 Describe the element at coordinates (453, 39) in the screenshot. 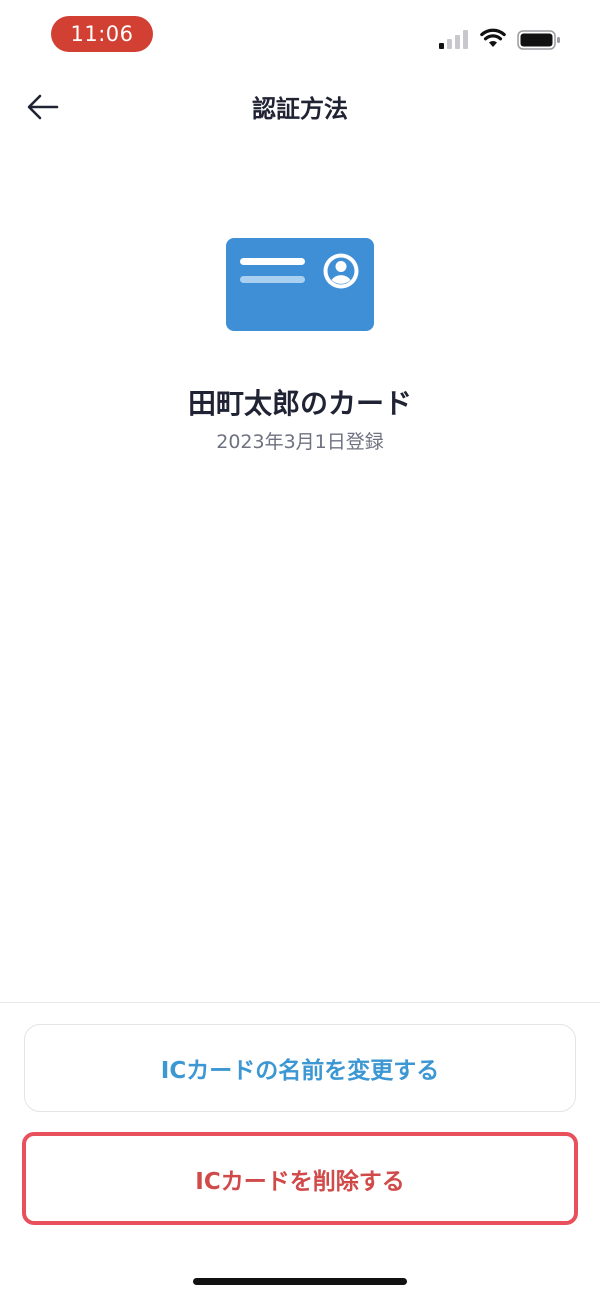

I see `cellular-signal-icon` at that location.